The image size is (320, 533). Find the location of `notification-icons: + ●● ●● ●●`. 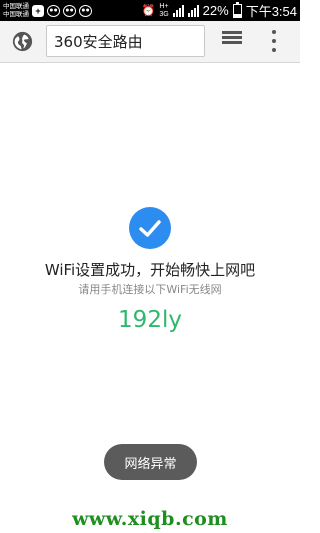

notification-icons: + ●● ●● ●● is located at coordinates (62, 10).